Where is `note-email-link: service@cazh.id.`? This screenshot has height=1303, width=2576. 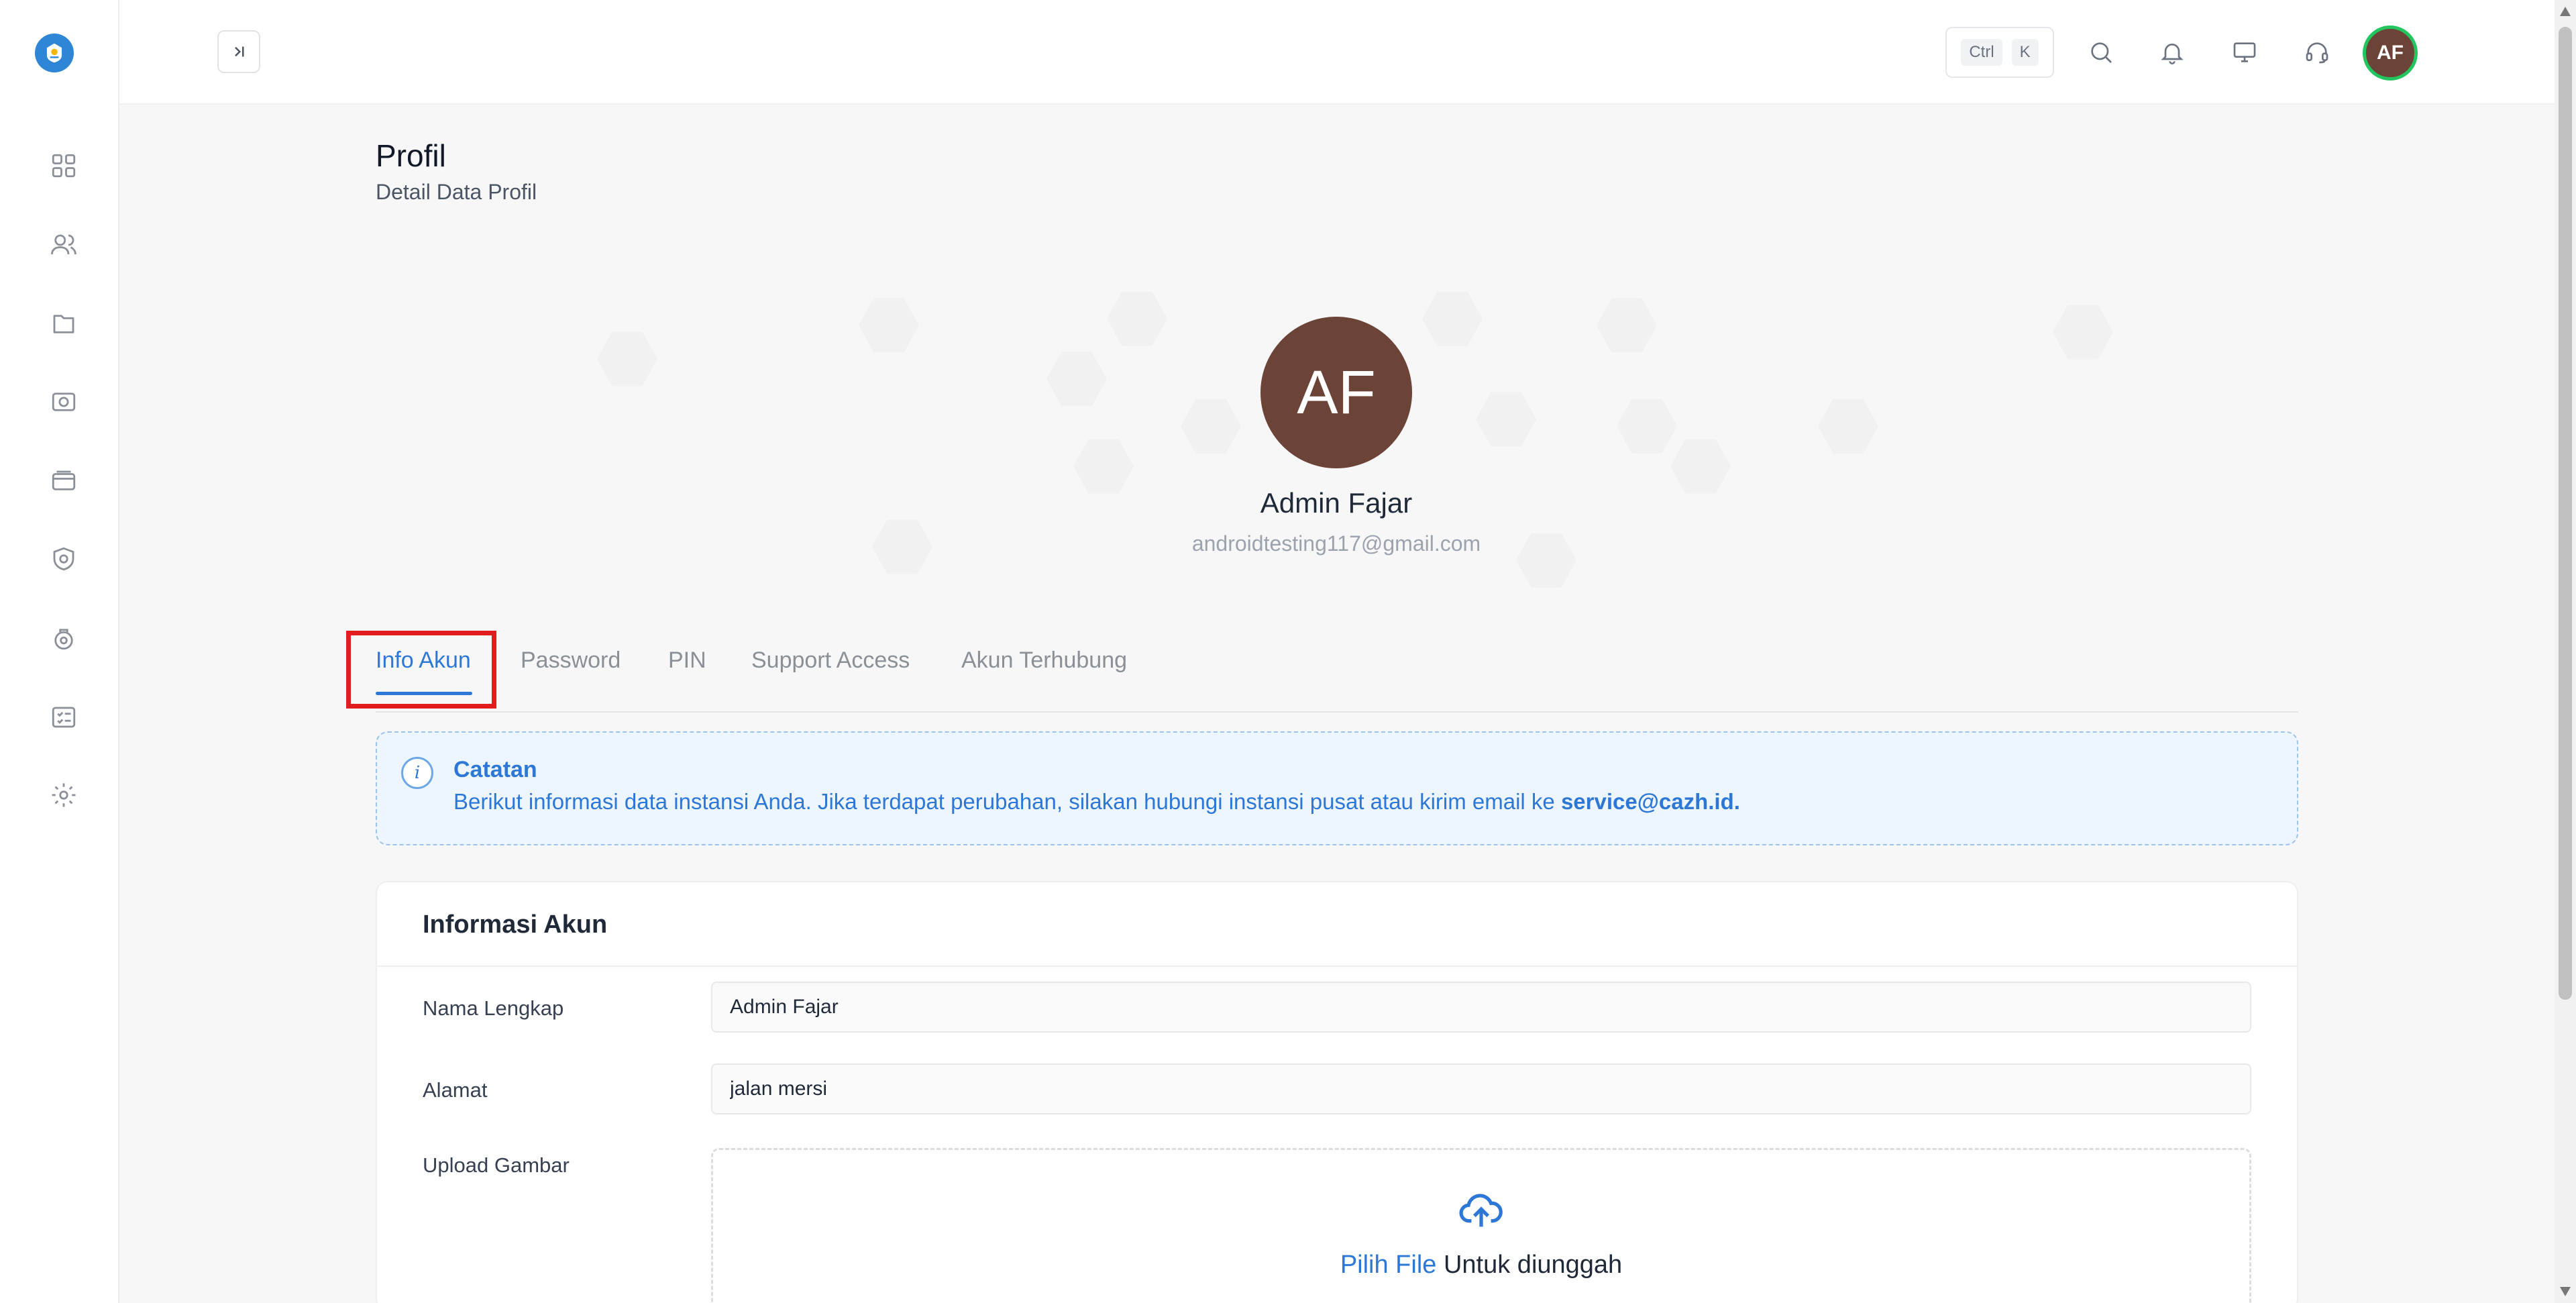 note-email-link: service@cazh.id. is located at coordinates (1650, 801).